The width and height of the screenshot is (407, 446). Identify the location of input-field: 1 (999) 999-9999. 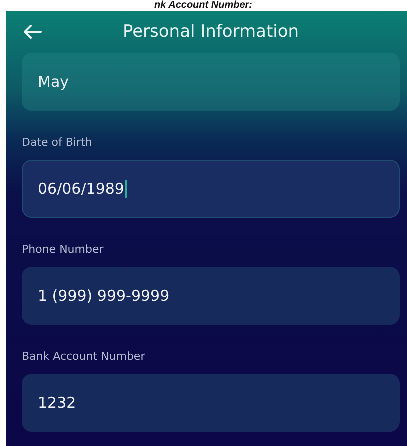
(211, 296).